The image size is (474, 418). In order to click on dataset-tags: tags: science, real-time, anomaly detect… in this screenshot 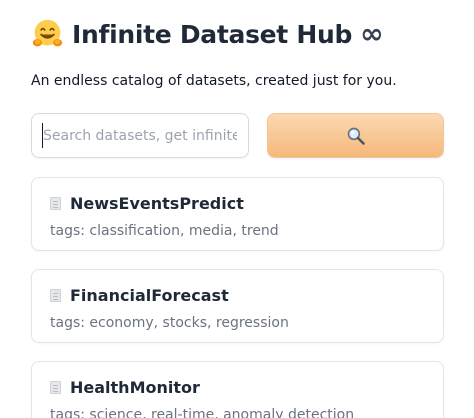, I will do `click(202, 412)`.